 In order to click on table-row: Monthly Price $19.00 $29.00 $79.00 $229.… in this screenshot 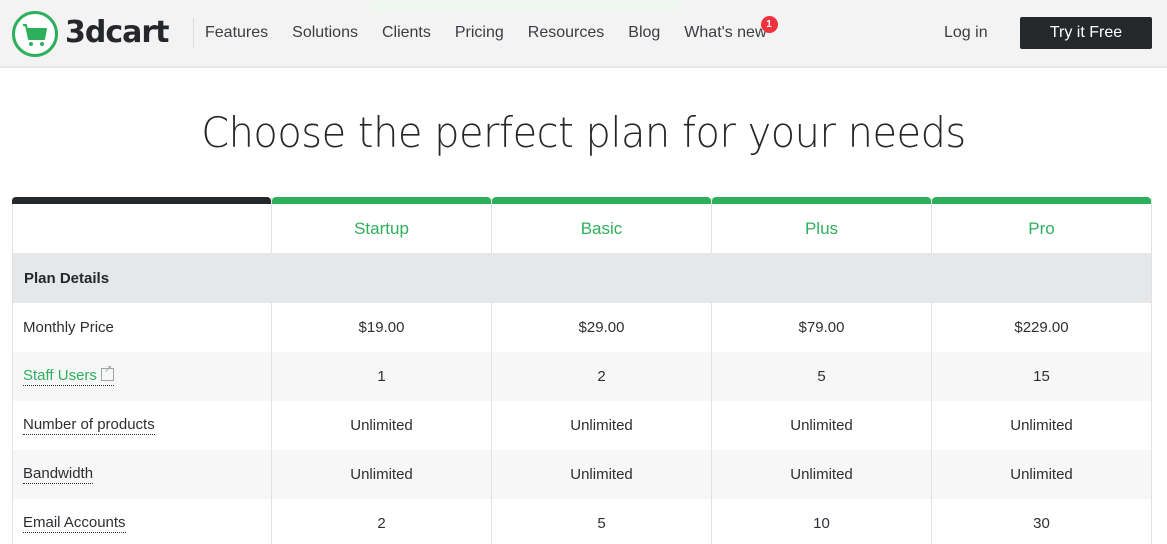, I will do `click(582, 327)`.